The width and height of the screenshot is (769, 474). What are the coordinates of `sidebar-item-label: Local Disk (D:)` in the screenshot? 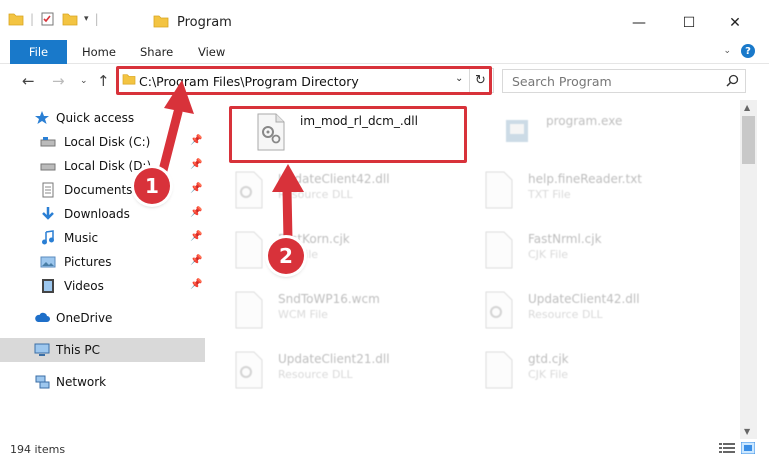 It's located at (108, 166).